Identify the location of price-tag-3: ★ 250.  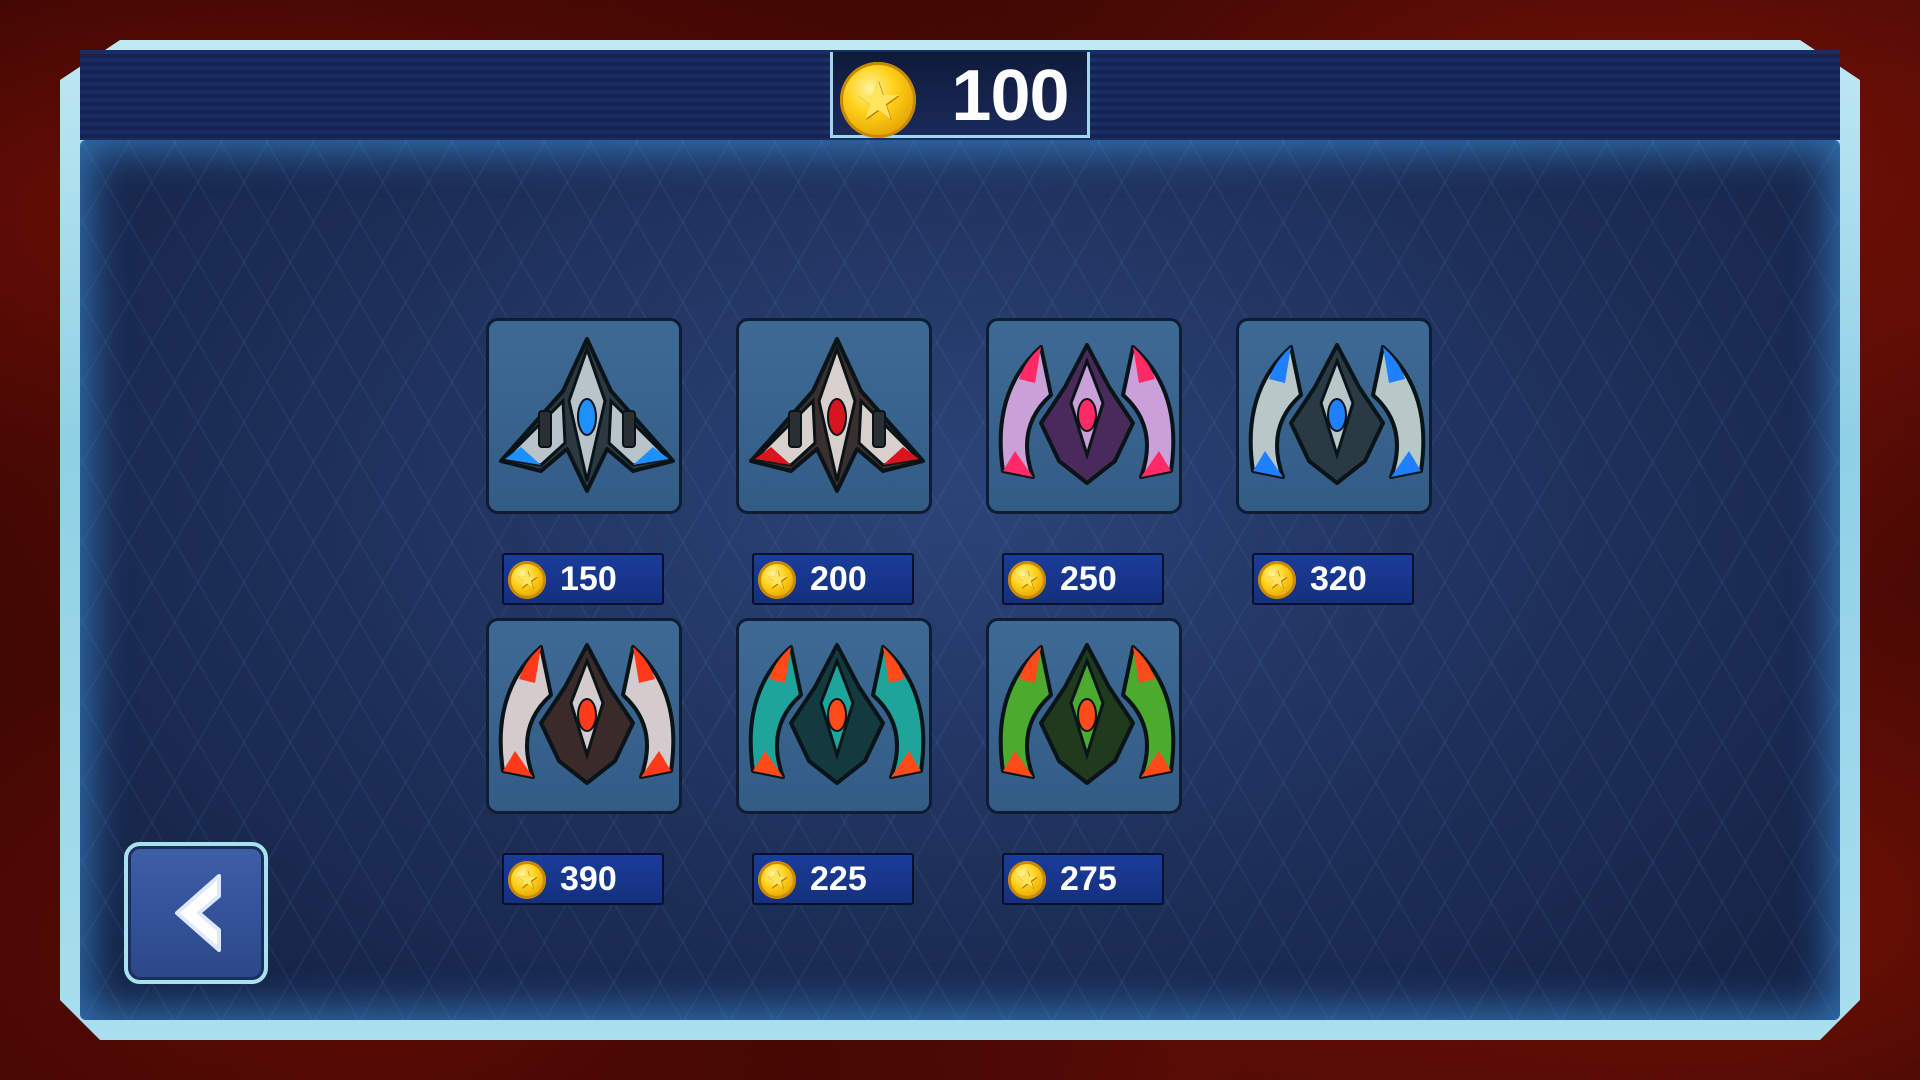
(1083, 579).